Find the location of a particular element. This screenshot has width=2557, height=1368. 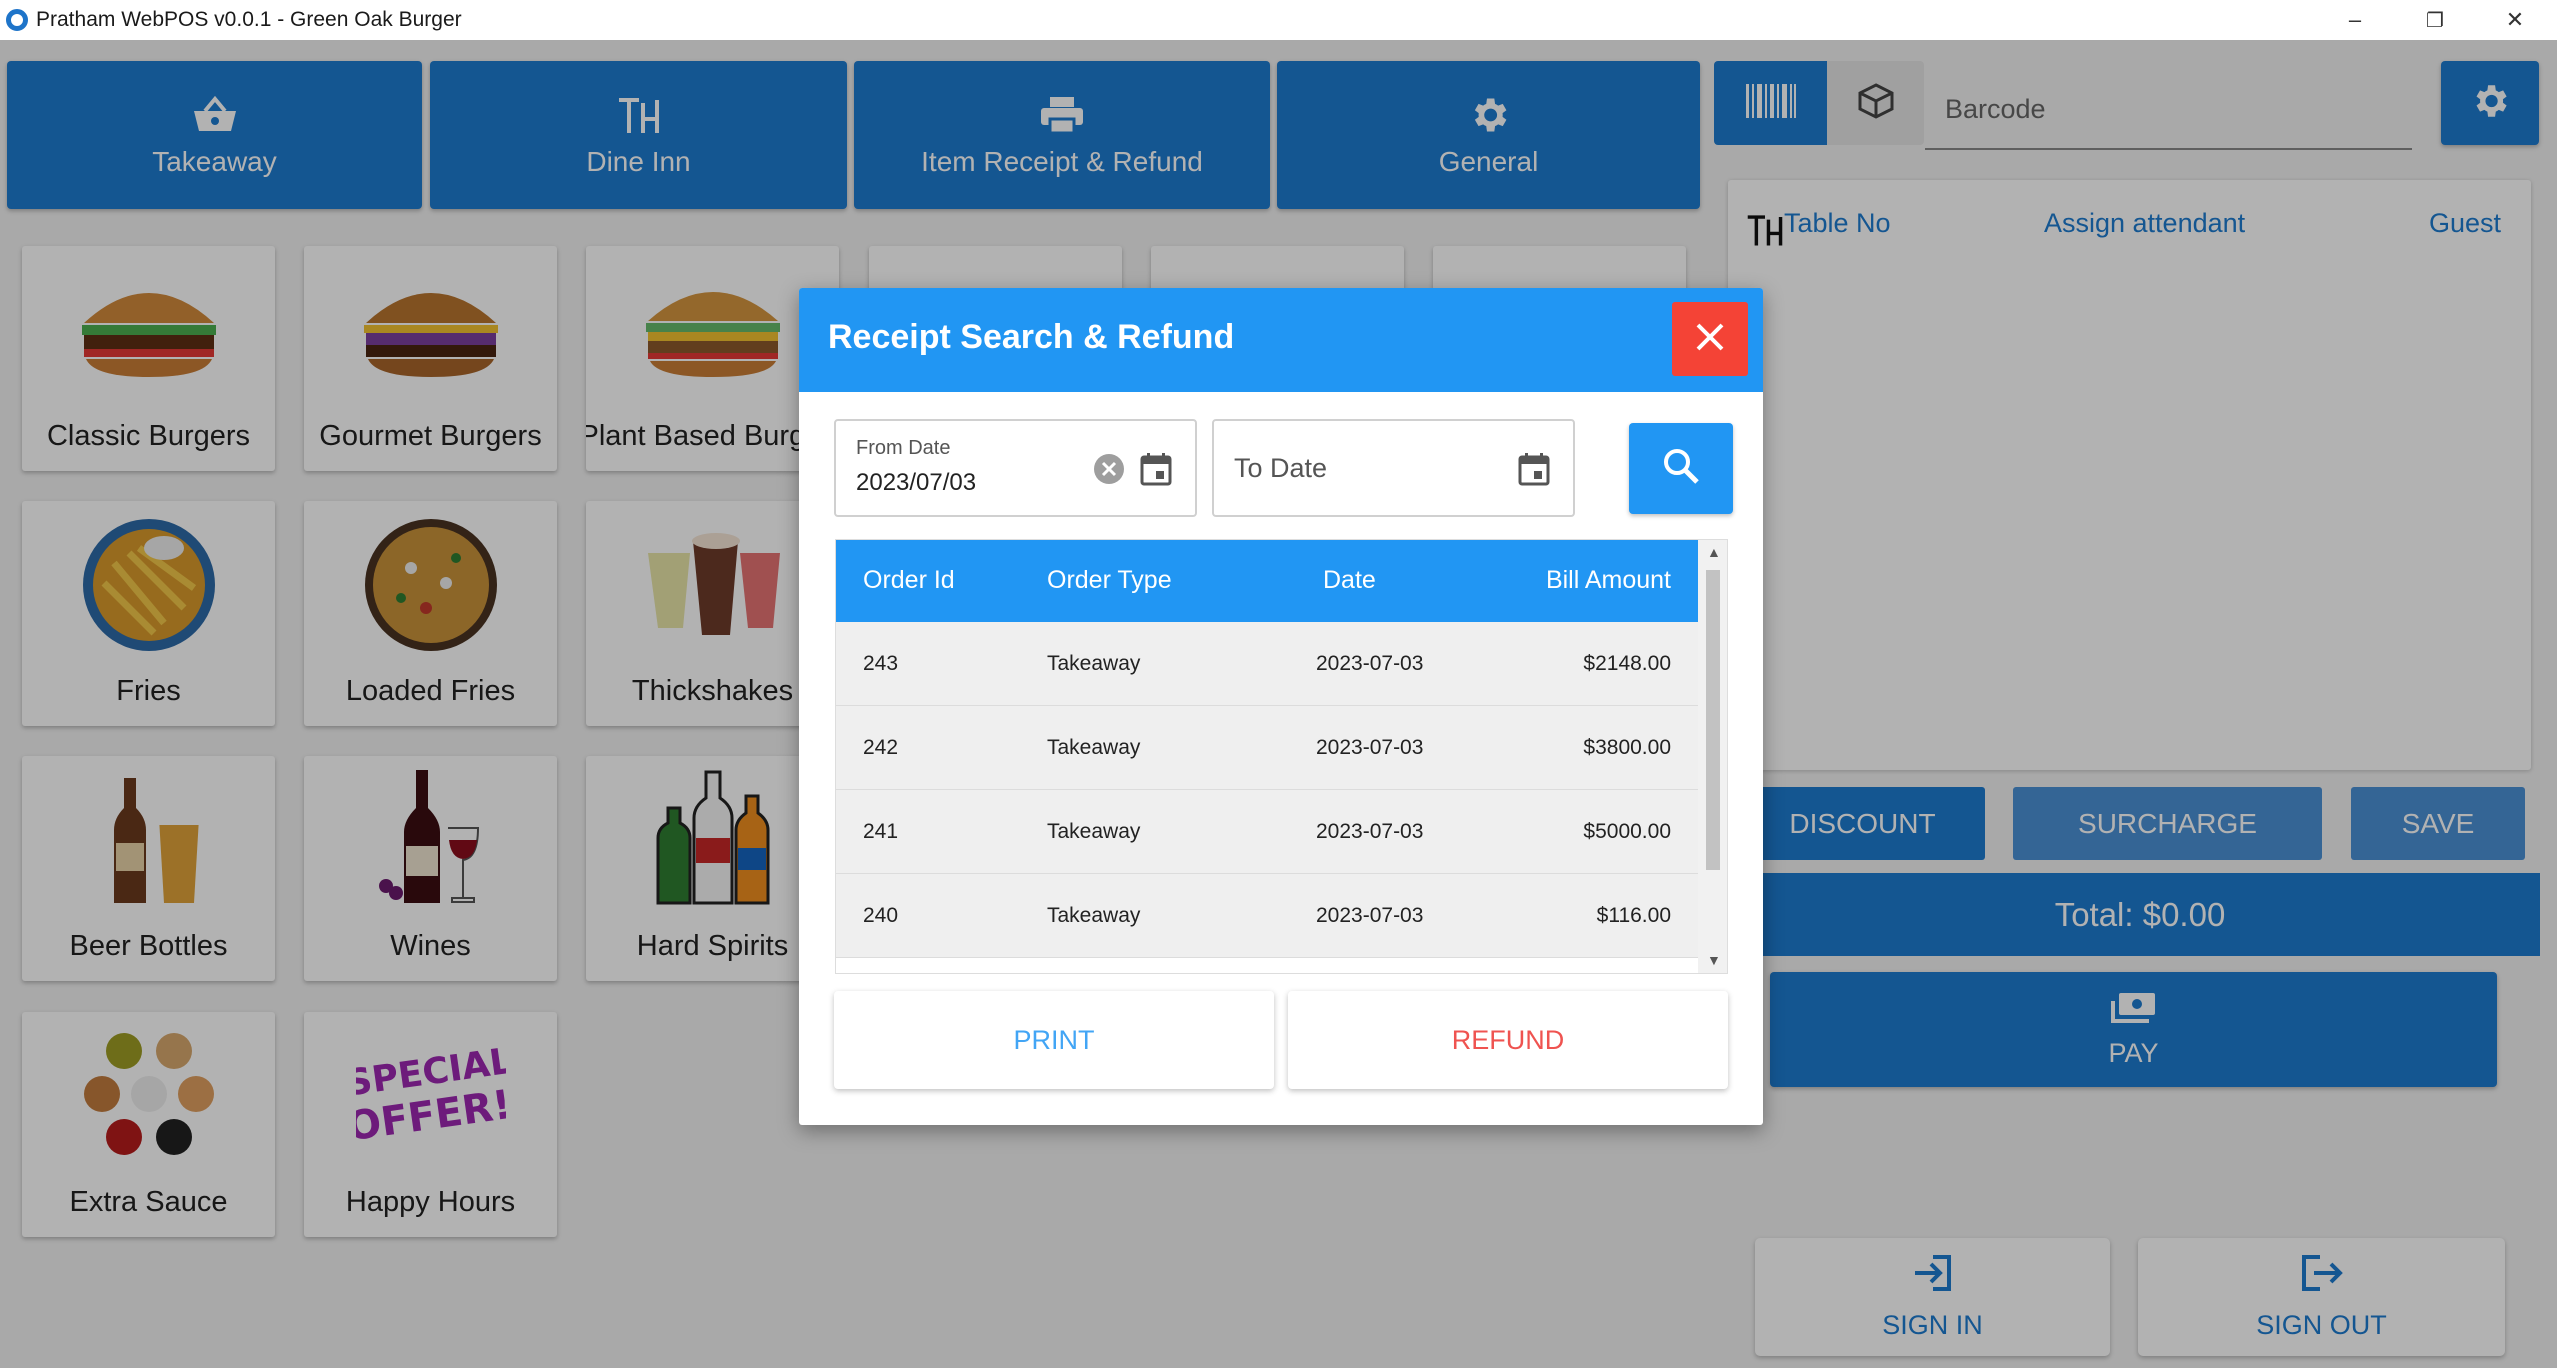

restore-button: ❐ is located at coordinates (2435, 20).